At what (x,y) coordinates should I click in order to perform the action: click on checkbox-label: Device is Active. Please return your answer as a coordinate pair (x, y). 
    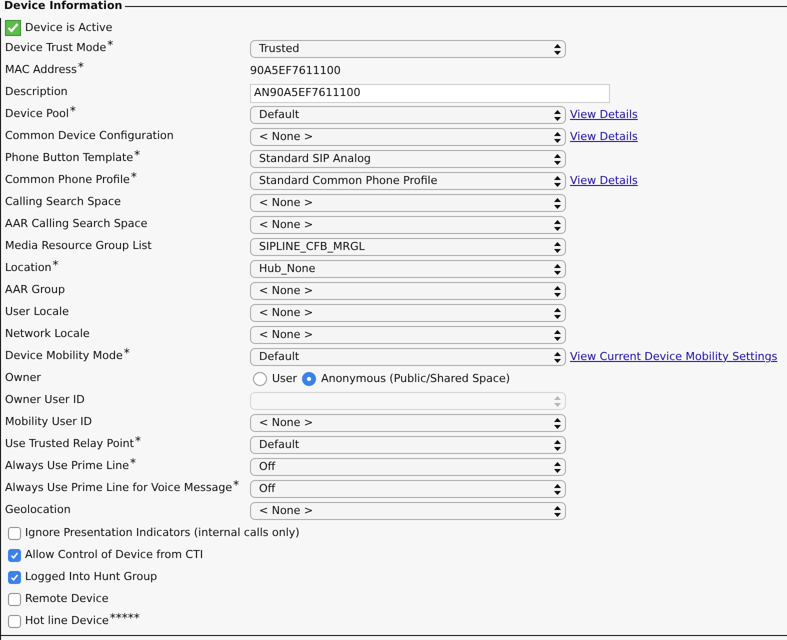
    Looking at the image, I should click on (68, 28).